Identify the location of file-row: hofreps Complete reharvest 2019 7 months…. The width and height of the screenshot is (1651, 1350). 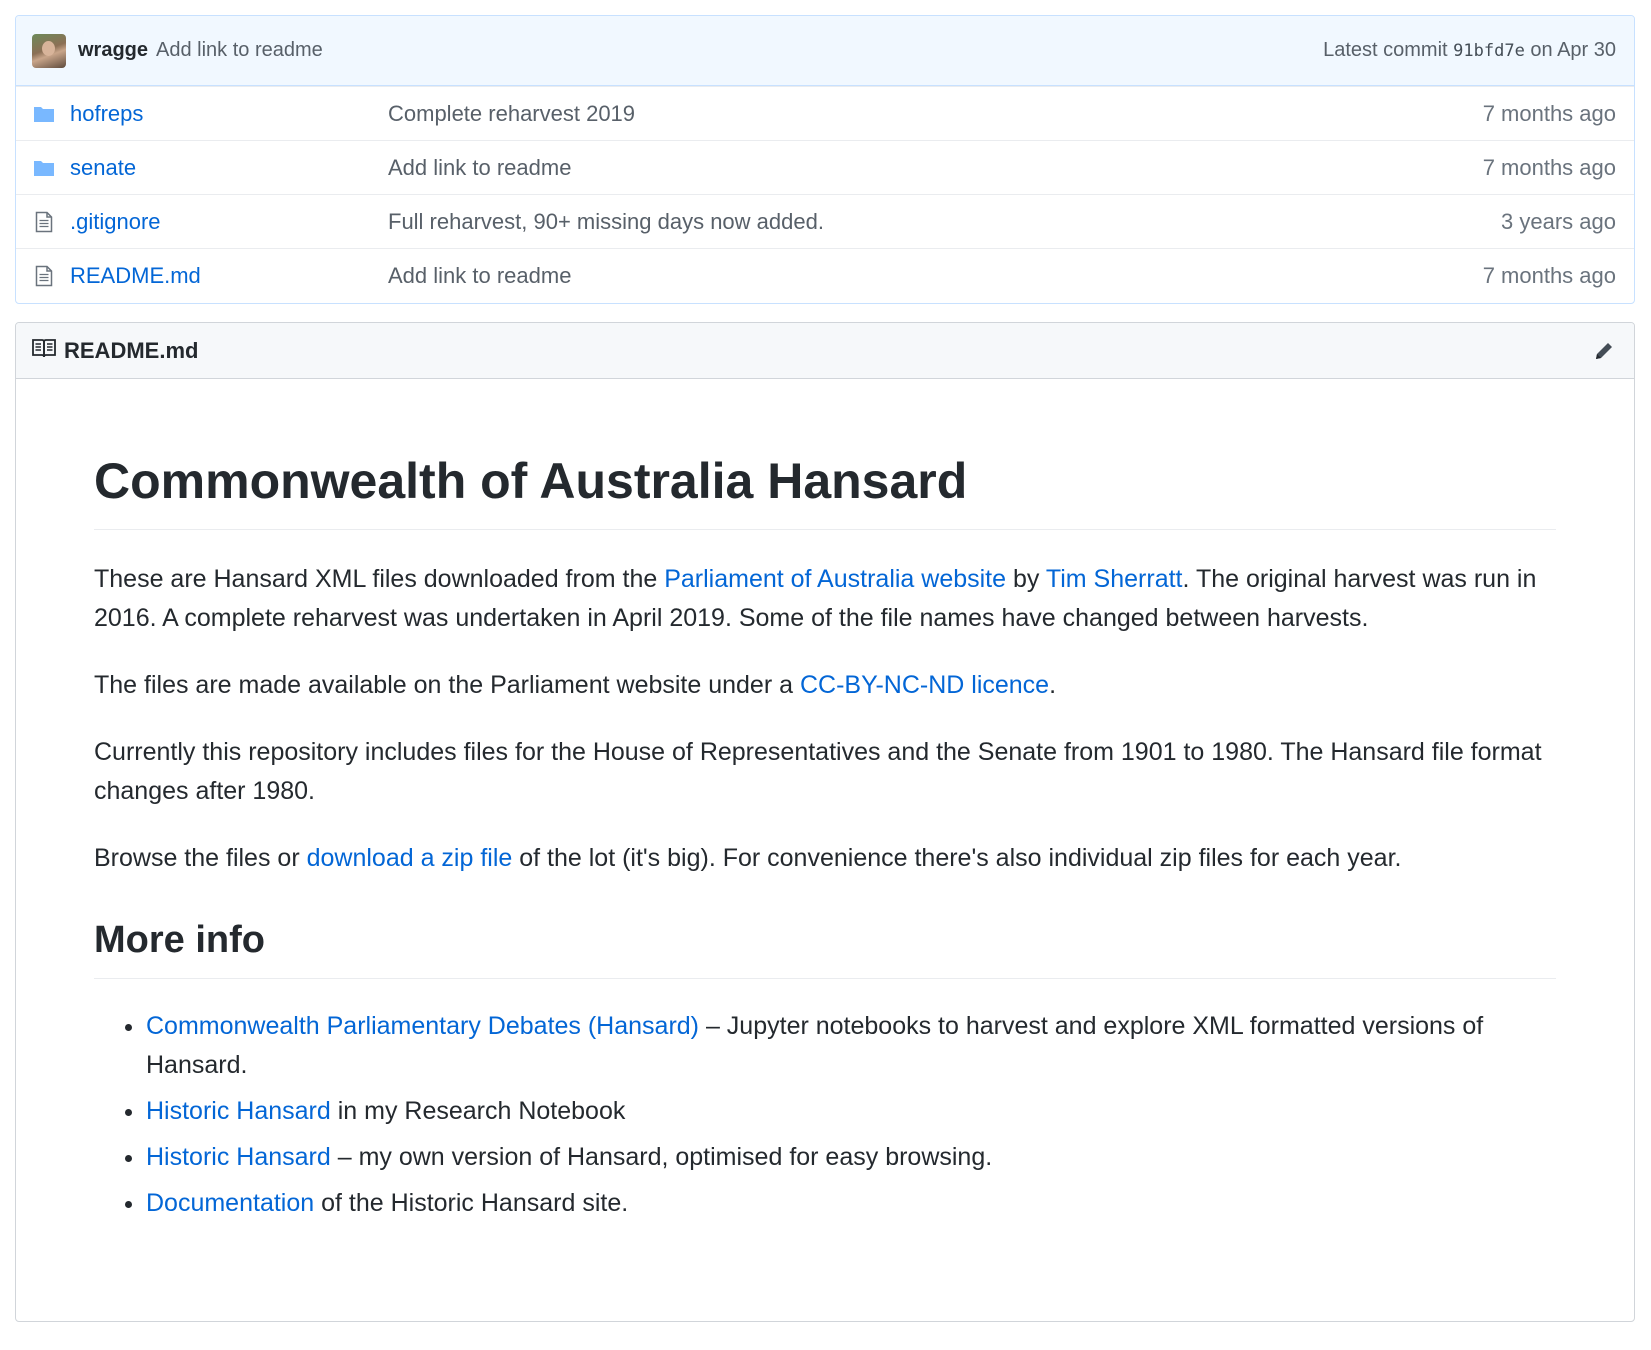
(825, 113).